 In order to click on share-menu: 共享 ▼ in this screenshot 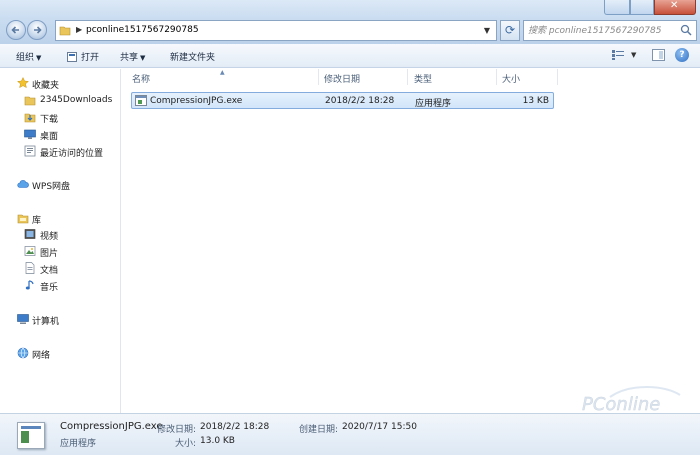, I will do `click(132, 56)`.